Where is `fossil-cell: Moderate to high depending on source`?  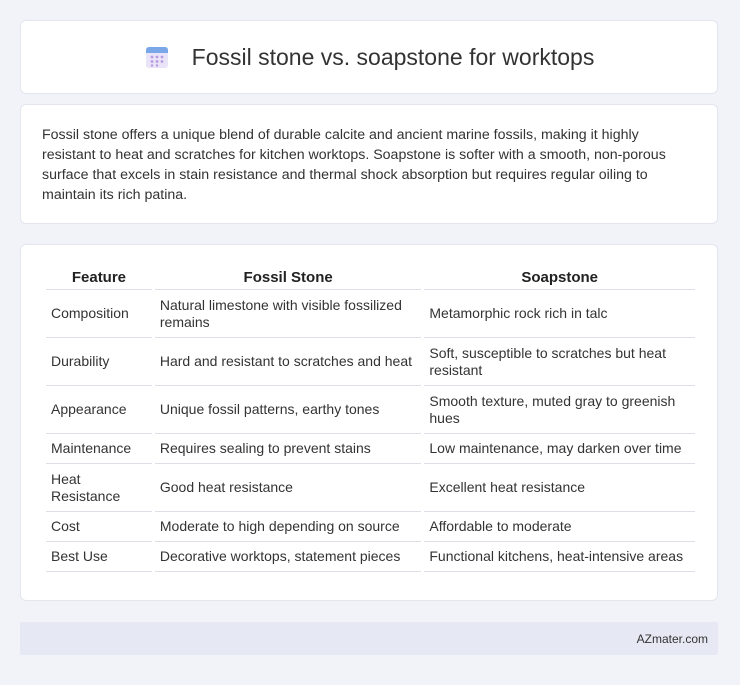
fossil-cell: Moderate to high depending on source is located at coordinates (288, 527).